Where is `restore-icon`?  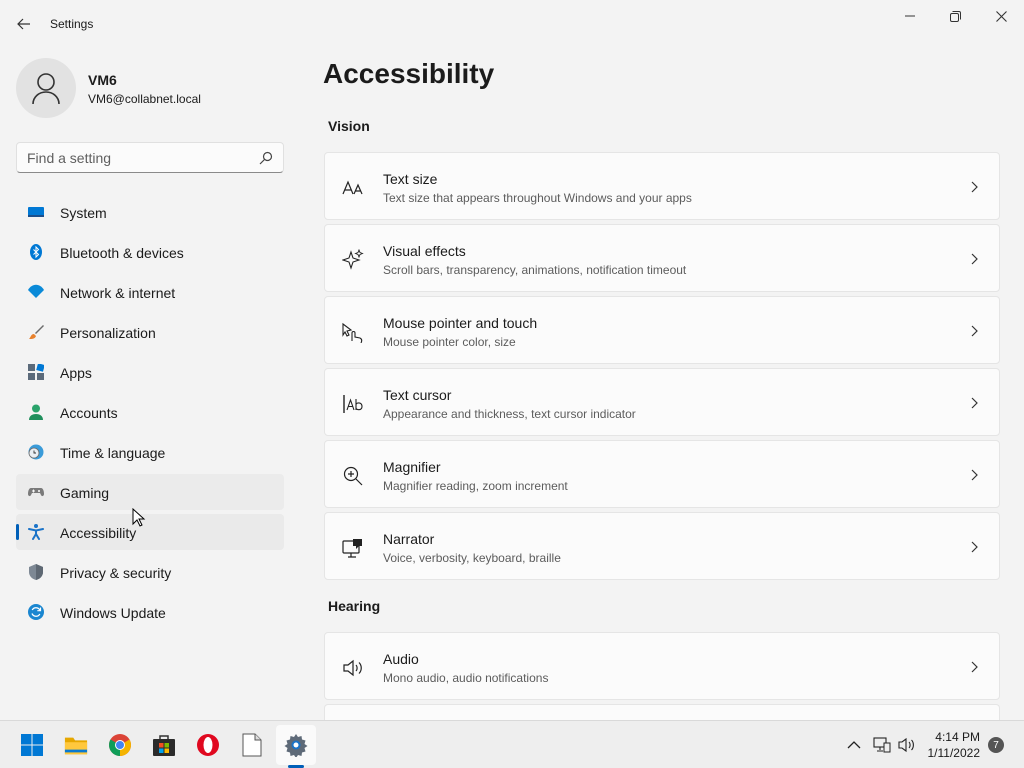
restore-icon is located at coordinates (955, 16).